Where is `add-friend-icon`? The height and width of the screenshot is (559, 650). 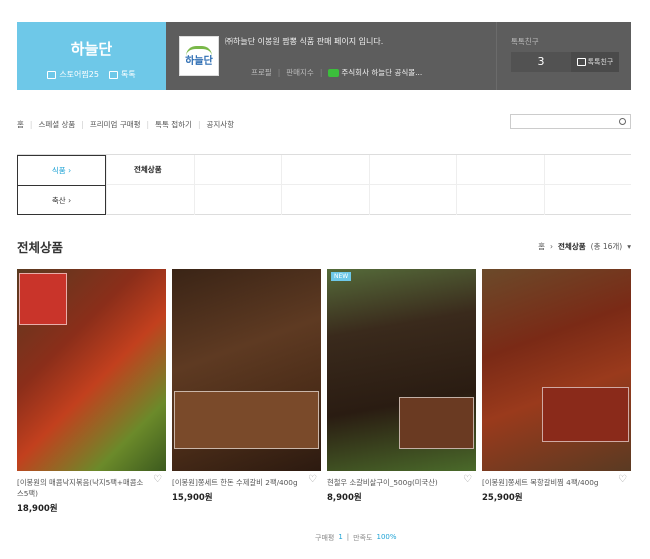 add-friend-icon is located at coordinates (581, 62).